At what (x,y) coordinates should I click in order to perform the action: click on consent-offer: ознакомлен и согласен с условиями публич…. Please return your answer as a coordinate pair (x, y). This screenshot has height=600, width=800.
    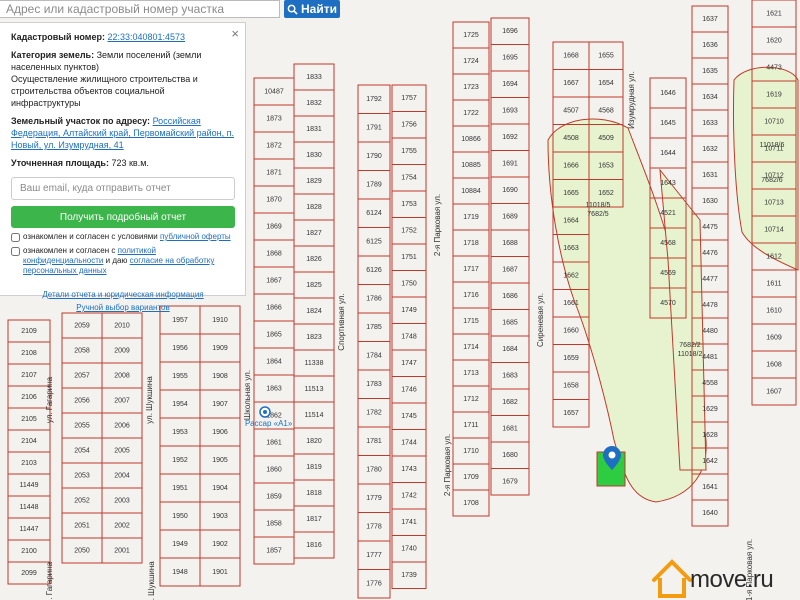
    Looking at the image, I should click on (123, 237).